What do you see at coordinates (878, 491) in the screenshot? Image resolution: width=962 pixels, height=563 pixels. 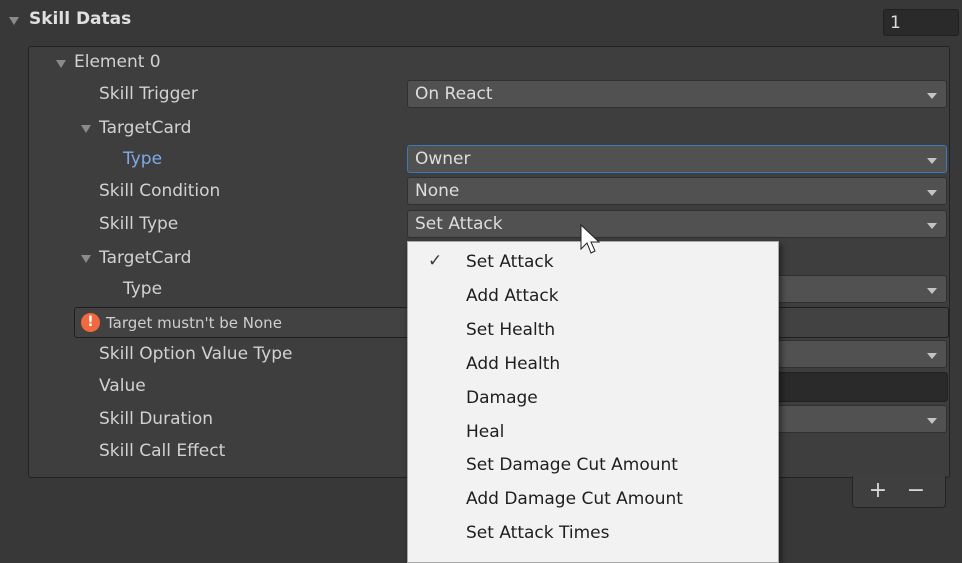 I see `add-element-button: +` at bounding box center [878, 491].